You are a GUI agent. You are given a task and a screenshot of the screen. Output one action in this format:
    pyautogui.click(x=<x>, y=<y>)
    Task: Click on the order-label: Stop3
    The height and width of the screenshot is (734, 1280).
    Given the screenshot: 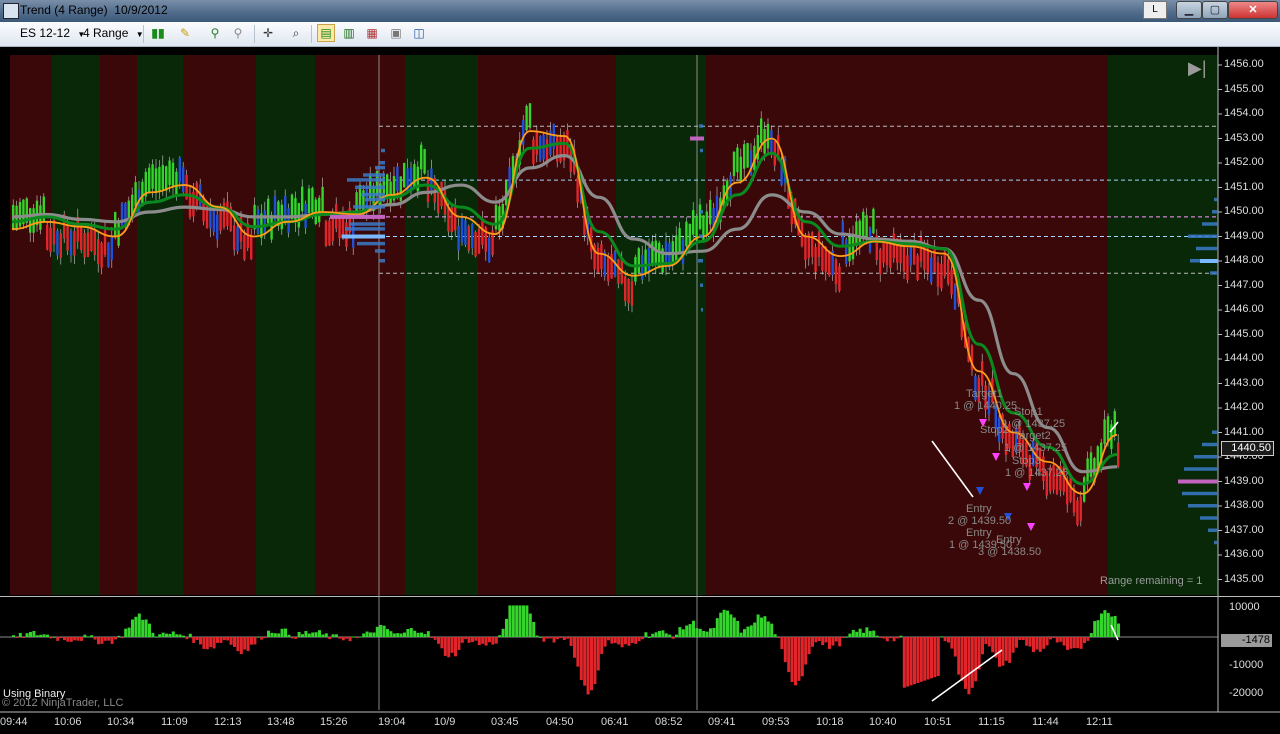 What is the action you would take?
    pyautogui.click(x=1026, y=461)
    